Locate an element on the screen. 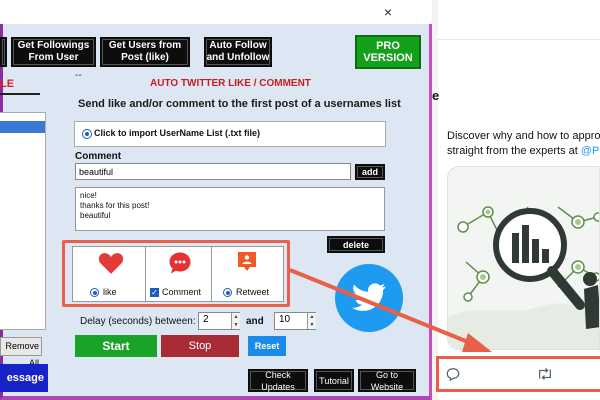 The image size is (600, 400). browser-scrollbar is located at coordinates (435, 200).